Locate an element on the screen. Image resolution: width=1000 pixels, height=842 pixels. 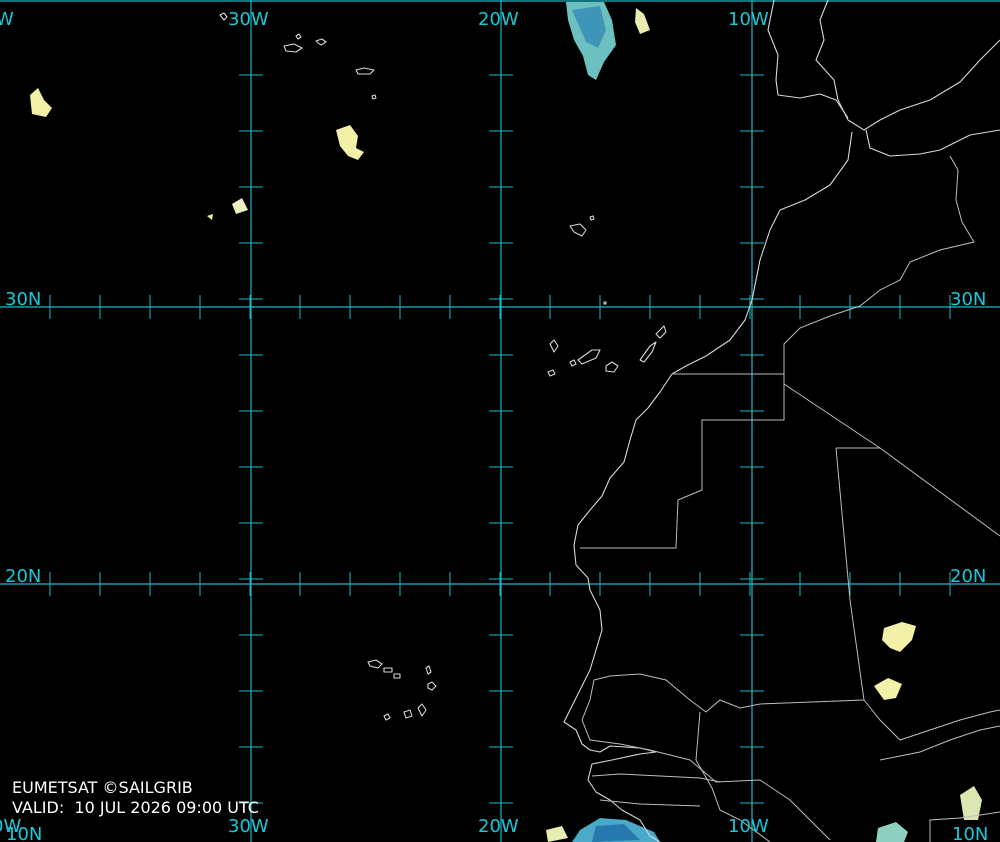
label-lat-30n-right: 30N is located at coordinates (968, 299).